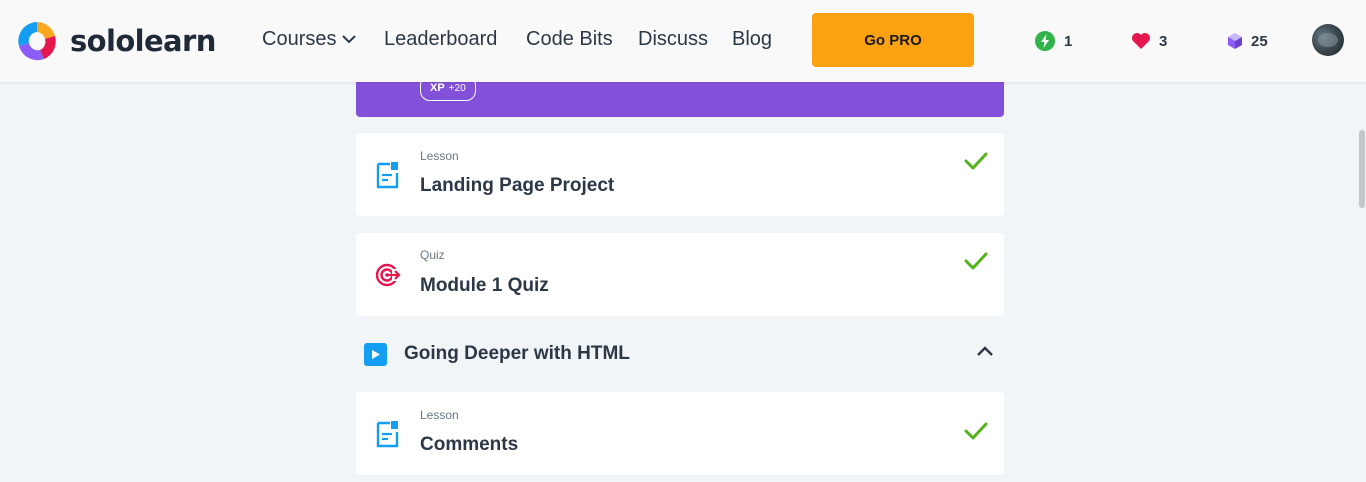  I want to click on go-pro-button: Go PRO, so click(893, 40).